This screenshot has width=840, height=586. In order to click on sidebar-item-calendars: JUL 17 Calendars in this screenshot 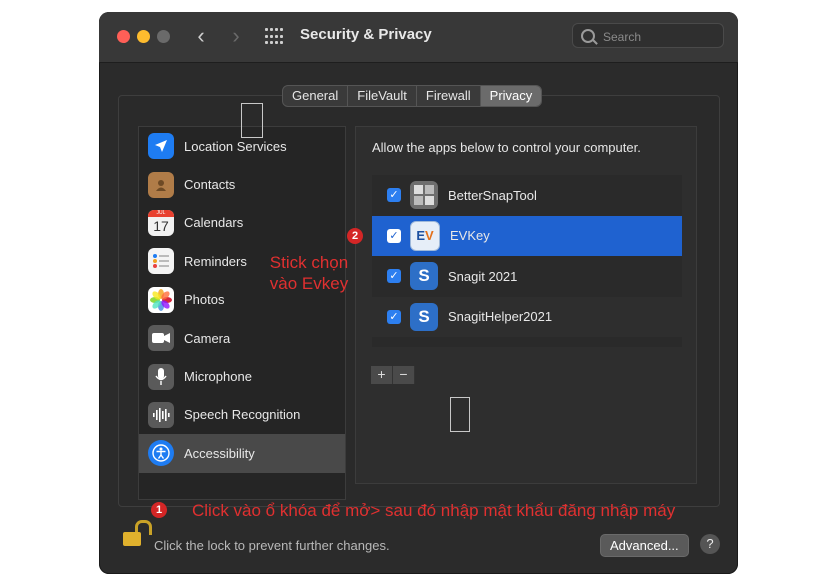, I will do `click(242, 223)`.